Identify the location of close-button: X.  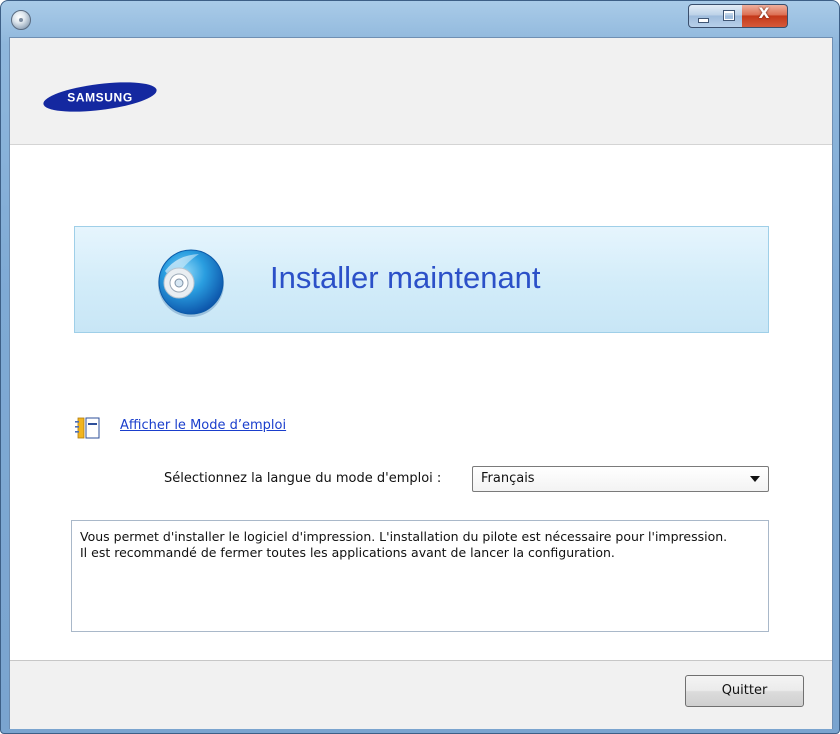
(765, 16).